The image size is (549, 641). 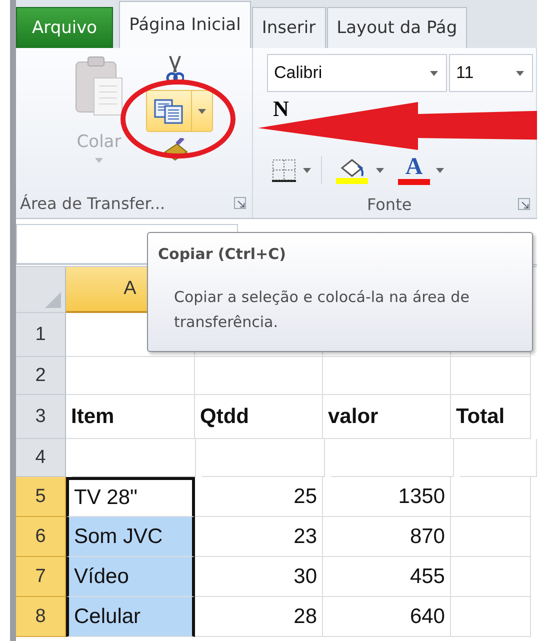 What do you see at coordinates (281, 108) in the screenshot?
I see `bold-button: N` at bounding box center [281, 108].